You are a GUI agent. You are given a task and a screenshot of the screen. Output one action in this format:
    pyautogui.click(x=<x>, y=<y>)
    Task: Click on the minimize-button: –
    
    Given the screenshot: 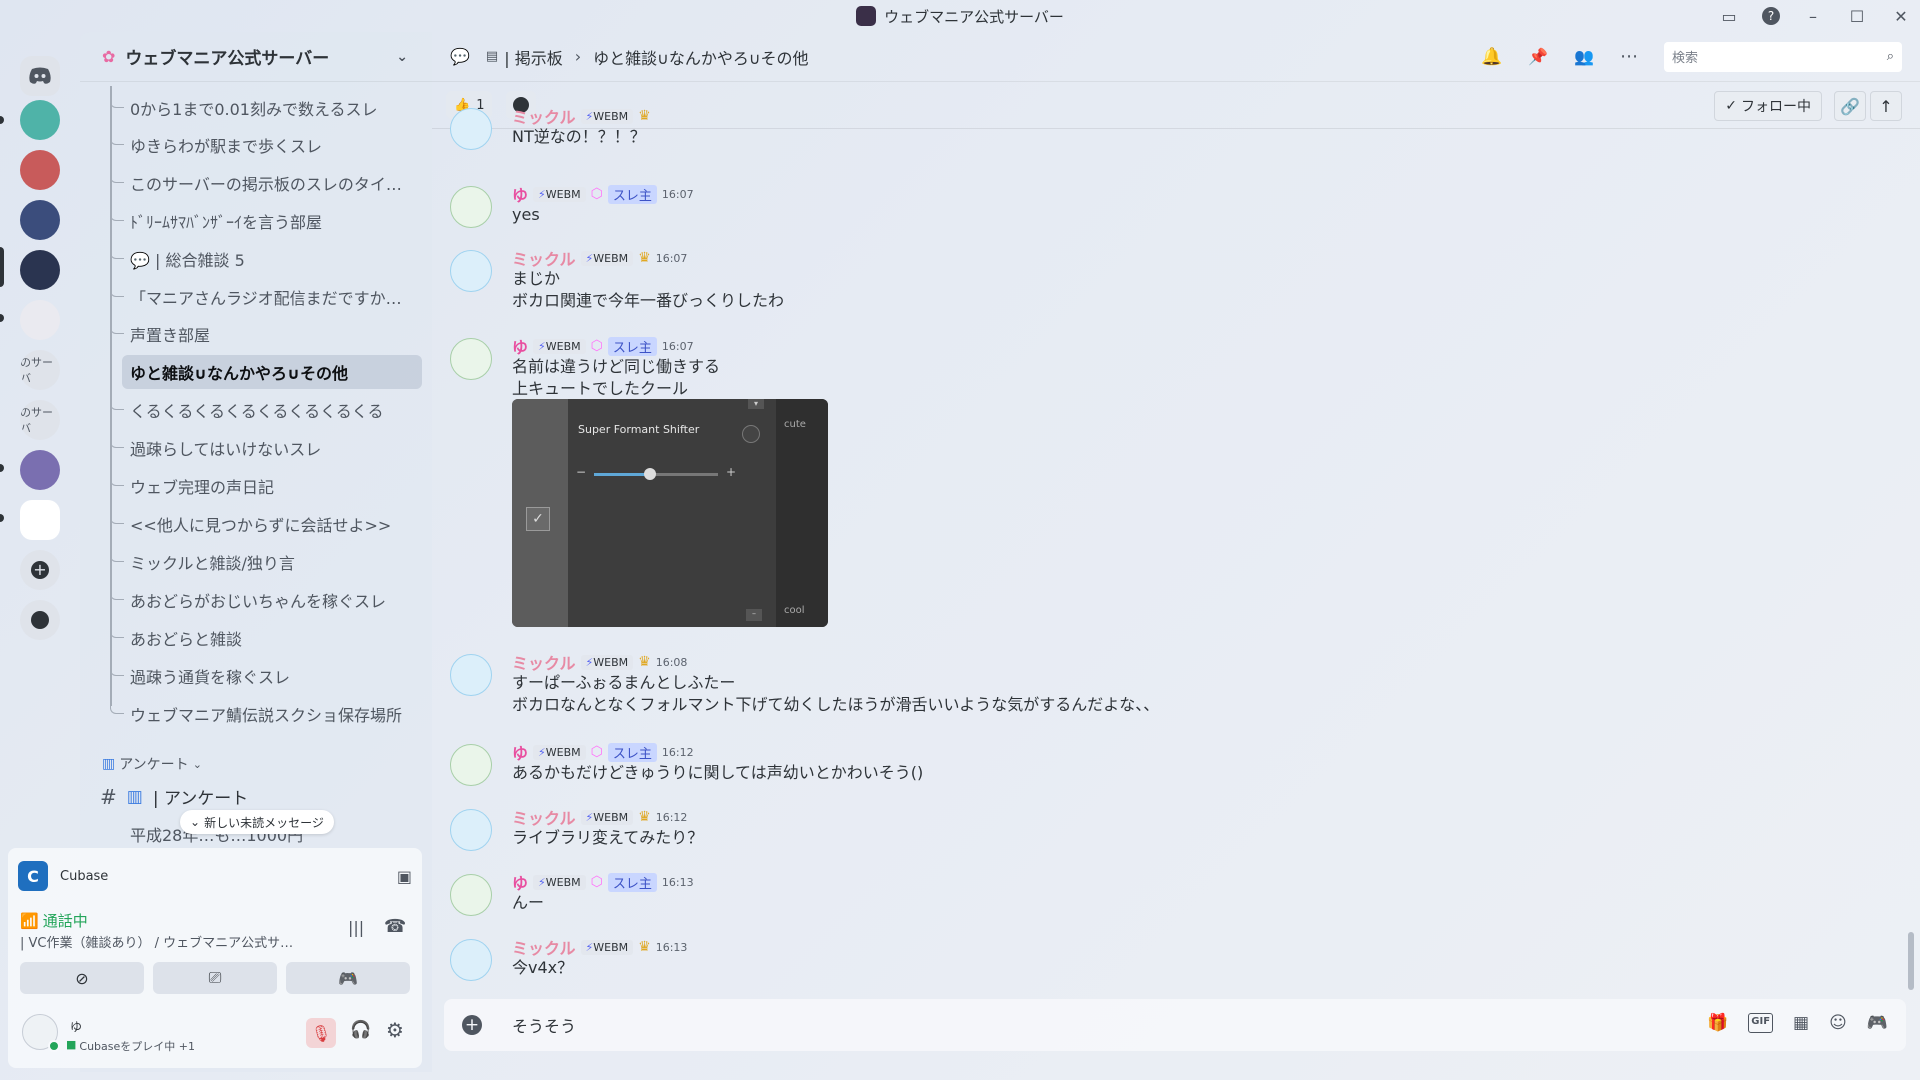 What is the action you would take?
    pyautogui.click(x=1813, y=16)
    